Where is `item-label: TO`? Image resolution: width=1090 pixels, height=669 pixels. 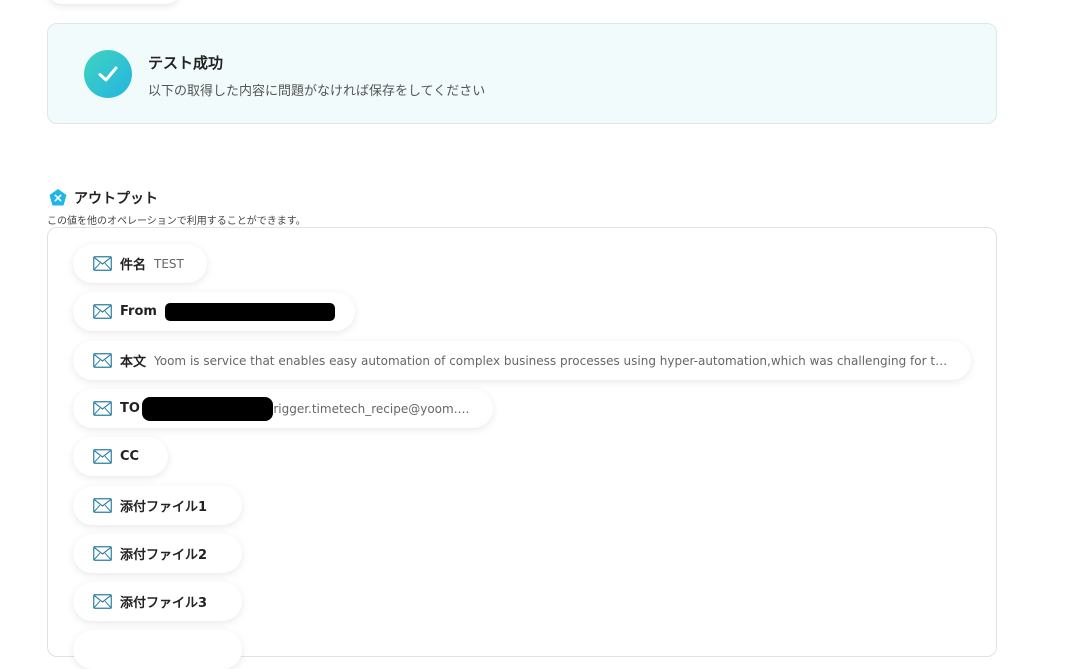 item-label: TO is located at coordinates (130, 408).